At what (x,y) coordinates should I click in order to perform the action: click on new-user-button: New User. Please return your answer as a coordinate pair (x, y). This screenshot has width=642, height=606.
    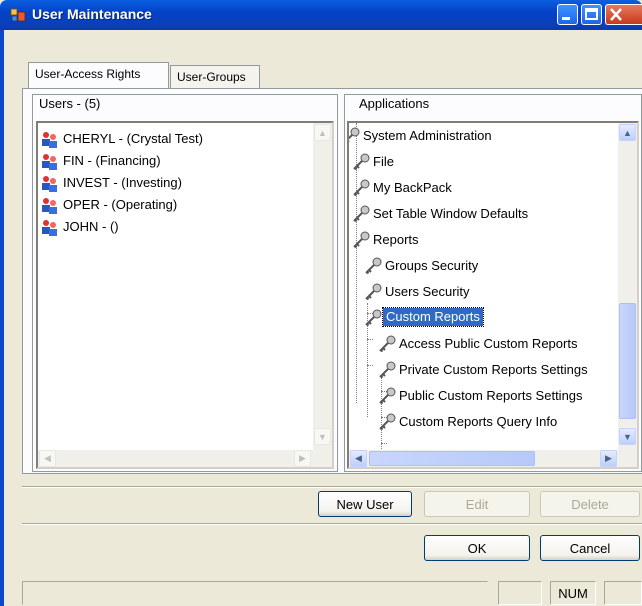
    Looking at the image, I should click on (365, 504).